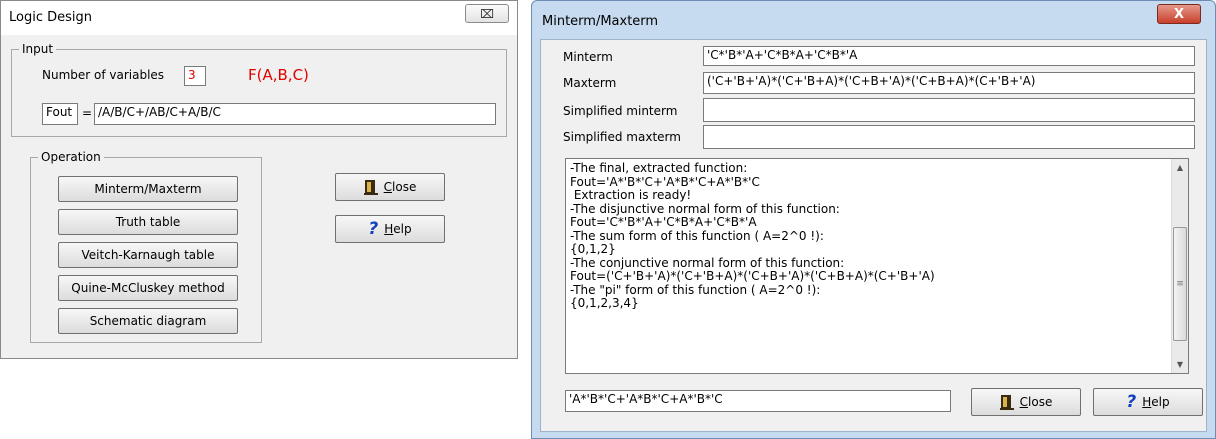  Describe the element at coordinates (590, 83) in the screenshot. I see `maxterm-label: Maxterm` at that location.